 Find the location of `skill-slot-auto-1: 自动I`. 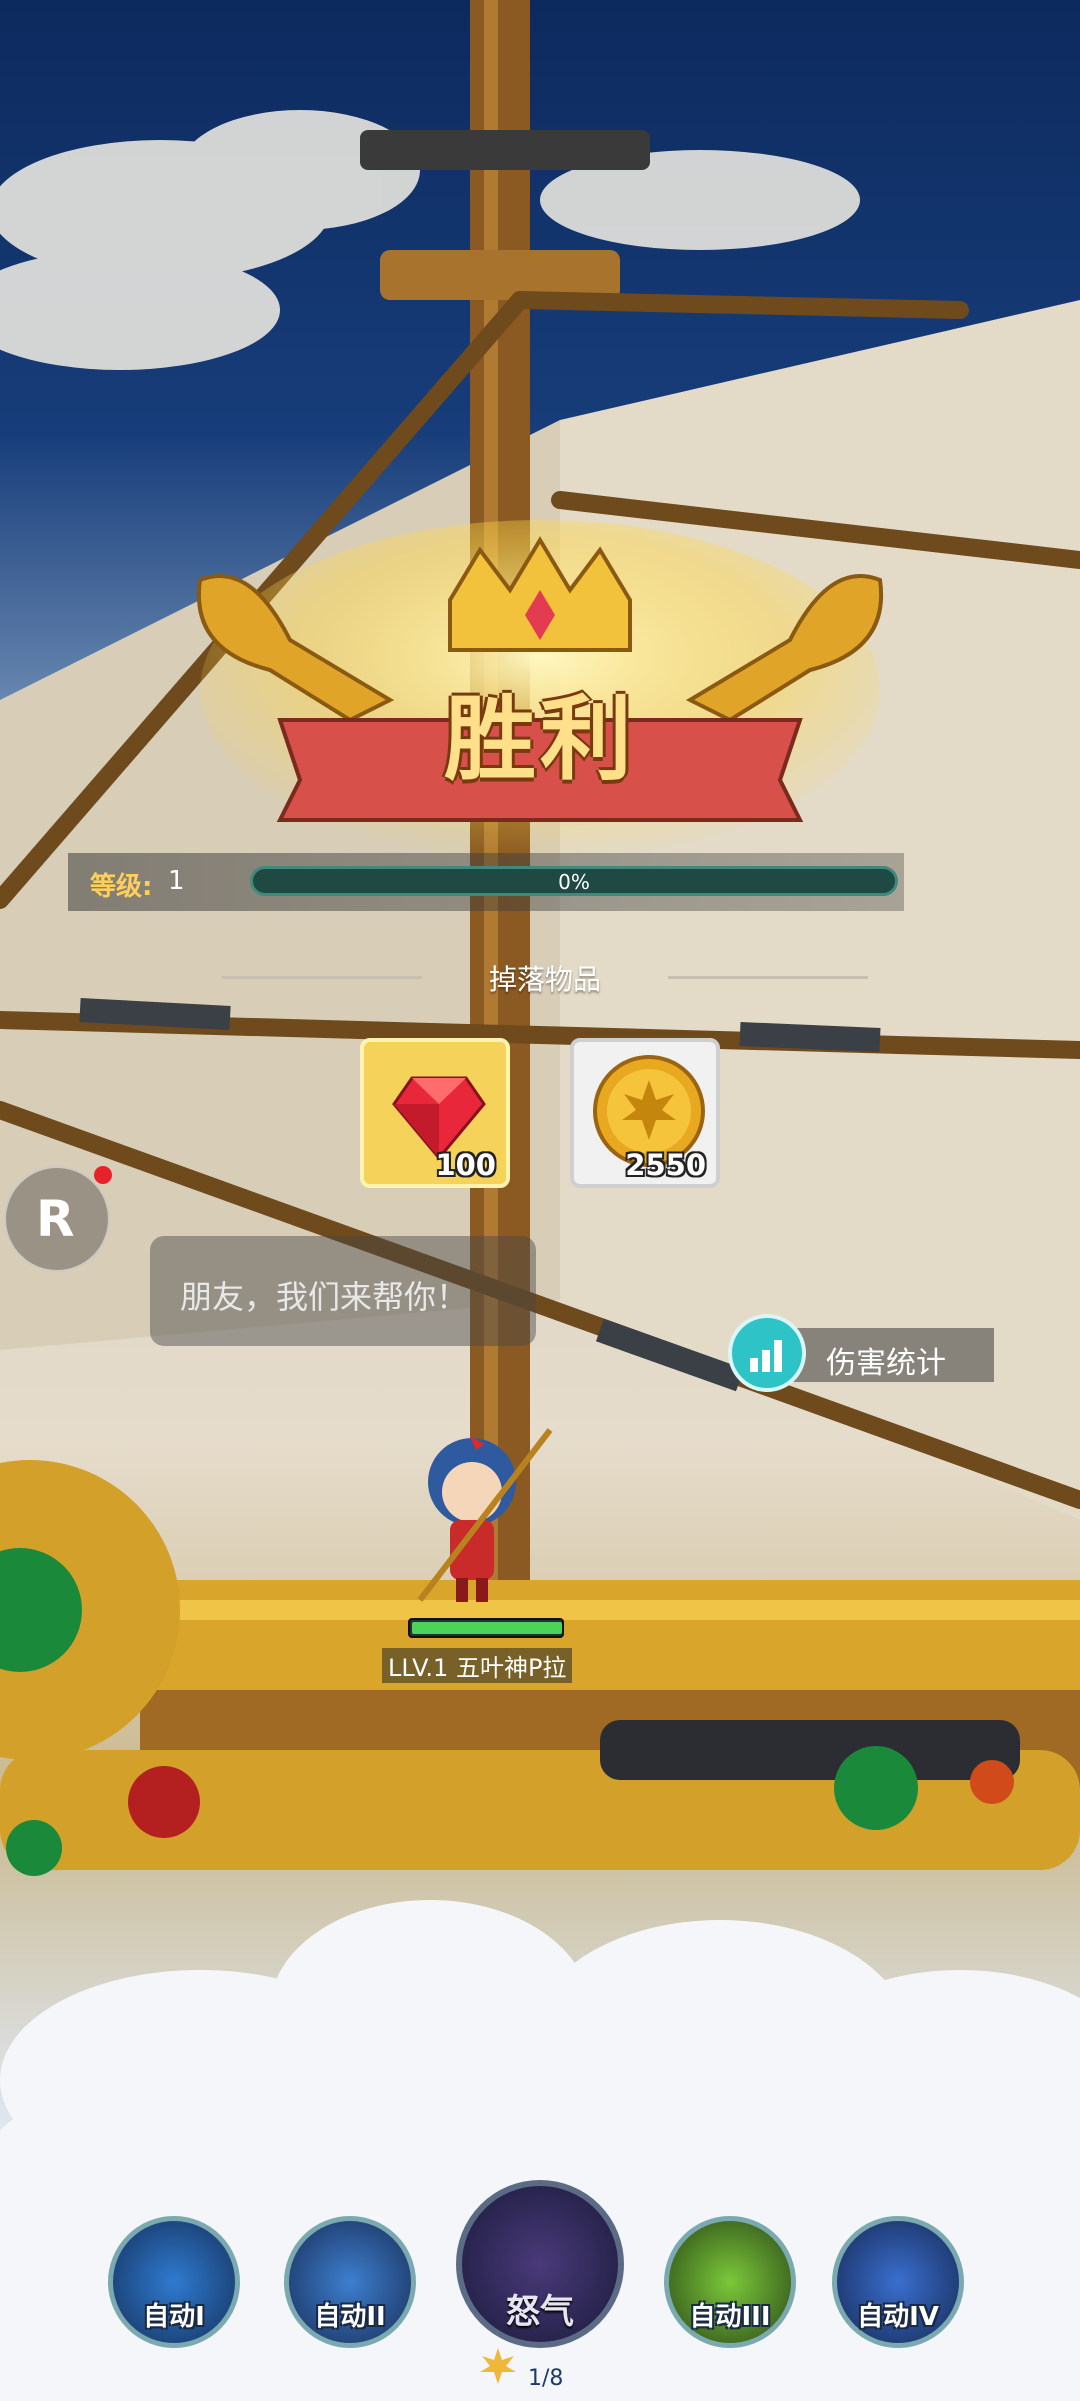

skill-slot-auto-1: 自动I is located at coordinates (174, 2282).